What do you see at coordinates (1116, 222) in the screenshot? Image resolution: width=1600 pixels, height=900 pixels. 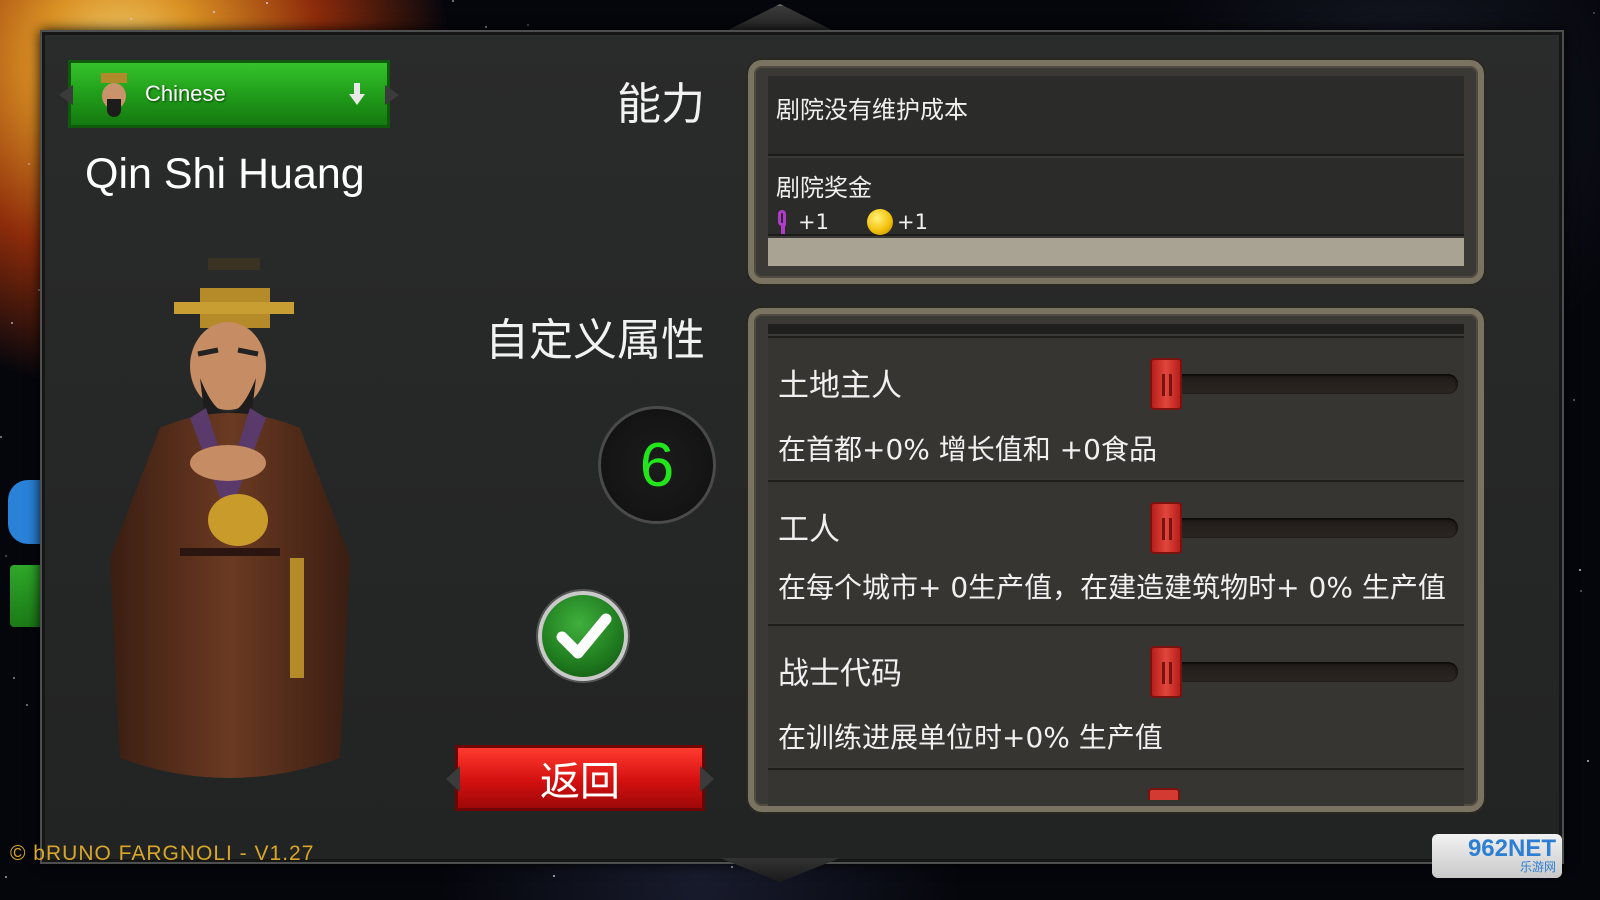 I see `ability-bonuses: +1 +1` at bounding box center [1116, 222].